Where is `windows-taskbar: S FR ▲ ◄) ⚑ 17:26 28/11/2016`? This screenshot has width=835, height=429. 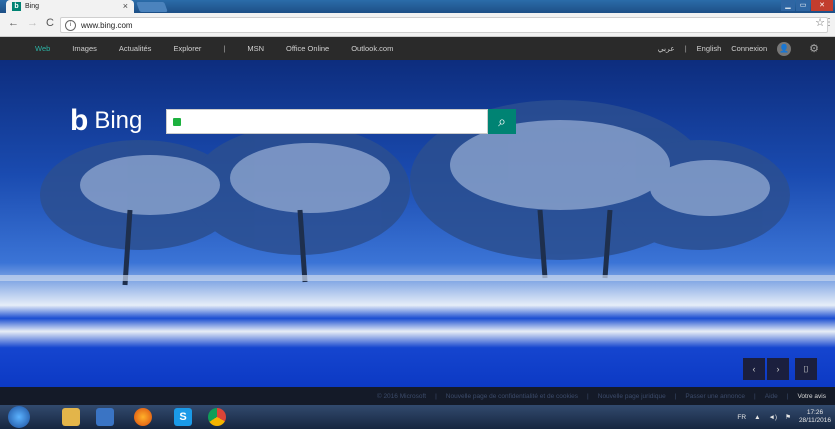
windows-taskbar: S FR ▲ ◄) ⚑ 17:26 28/11/2016 is located at coordinates (417, 417).